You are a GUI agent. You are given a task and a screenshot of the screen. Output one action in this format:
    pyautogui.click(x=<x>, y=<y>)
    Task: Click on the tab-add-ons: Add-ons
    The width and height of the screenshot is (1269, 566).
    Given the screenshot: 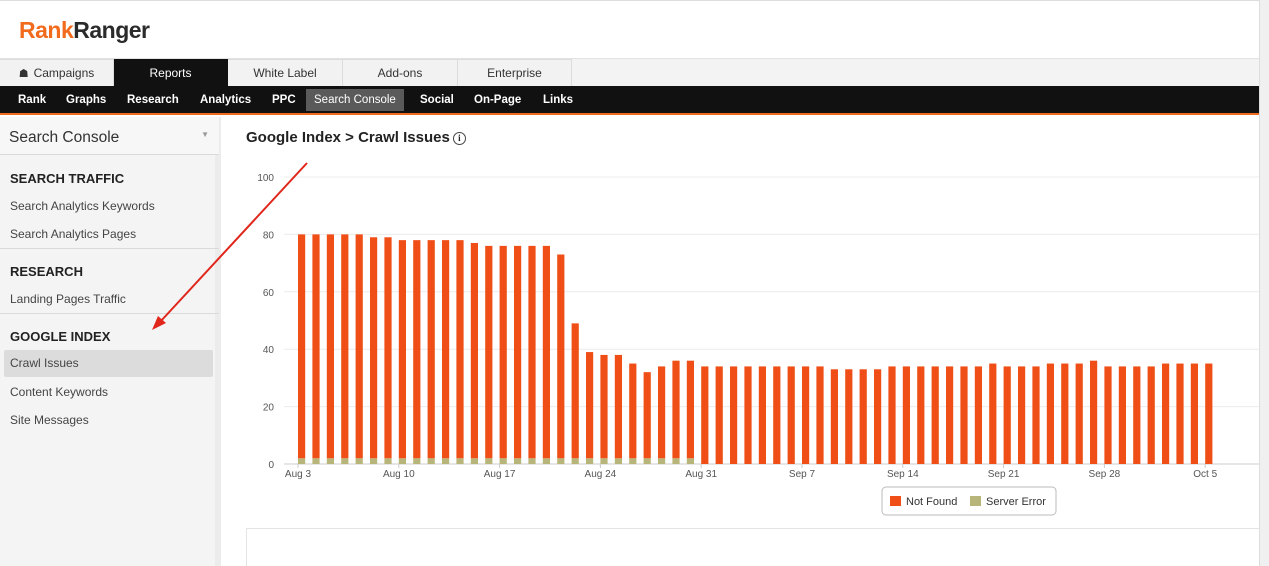 What is the action you would take?
    pyautogui.click(x=400, y=73)
    